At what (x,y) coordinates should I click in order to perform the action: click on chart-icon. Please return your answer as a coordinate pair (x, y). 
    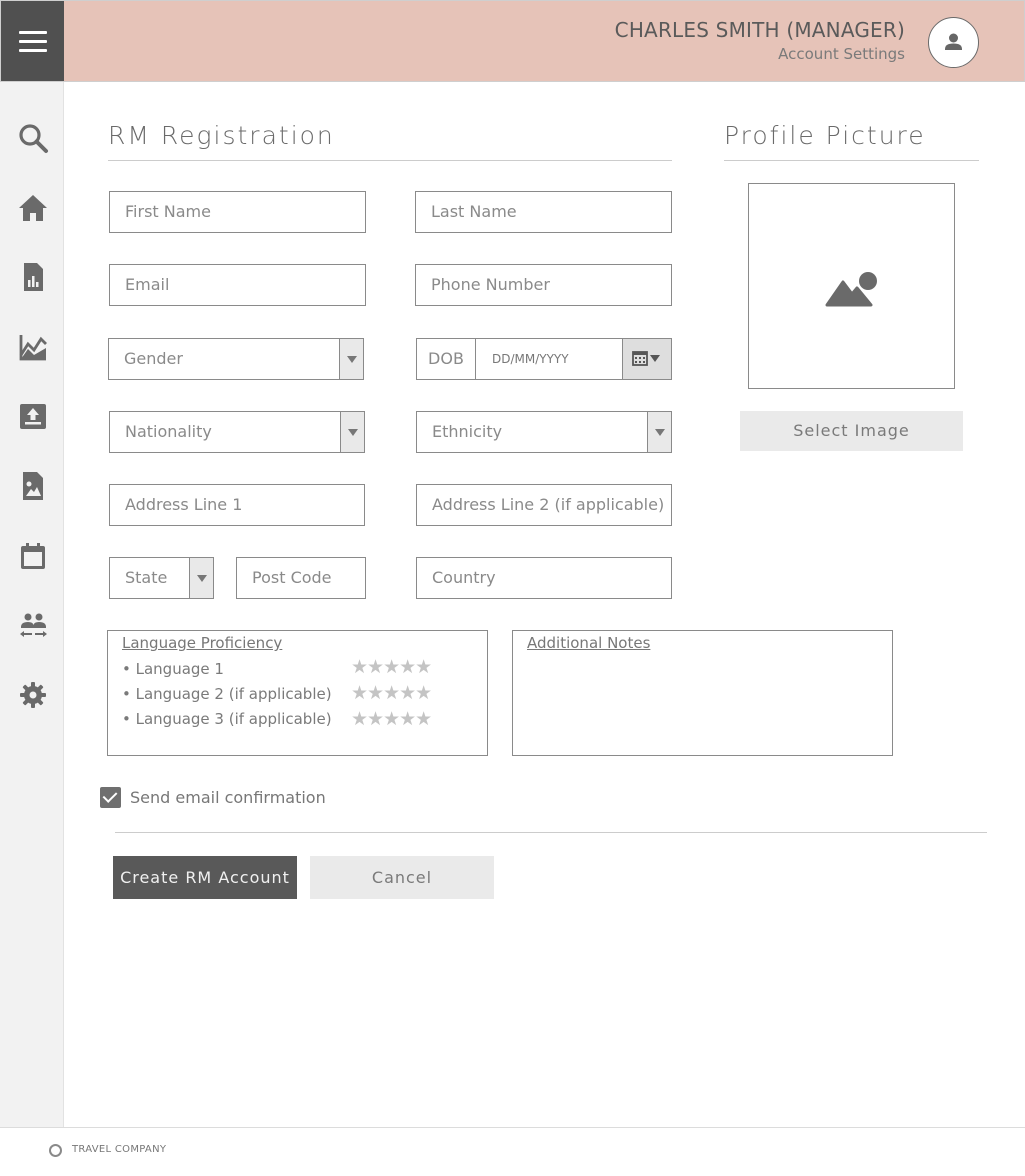
    Looking at the image, I should click on (33, 348).